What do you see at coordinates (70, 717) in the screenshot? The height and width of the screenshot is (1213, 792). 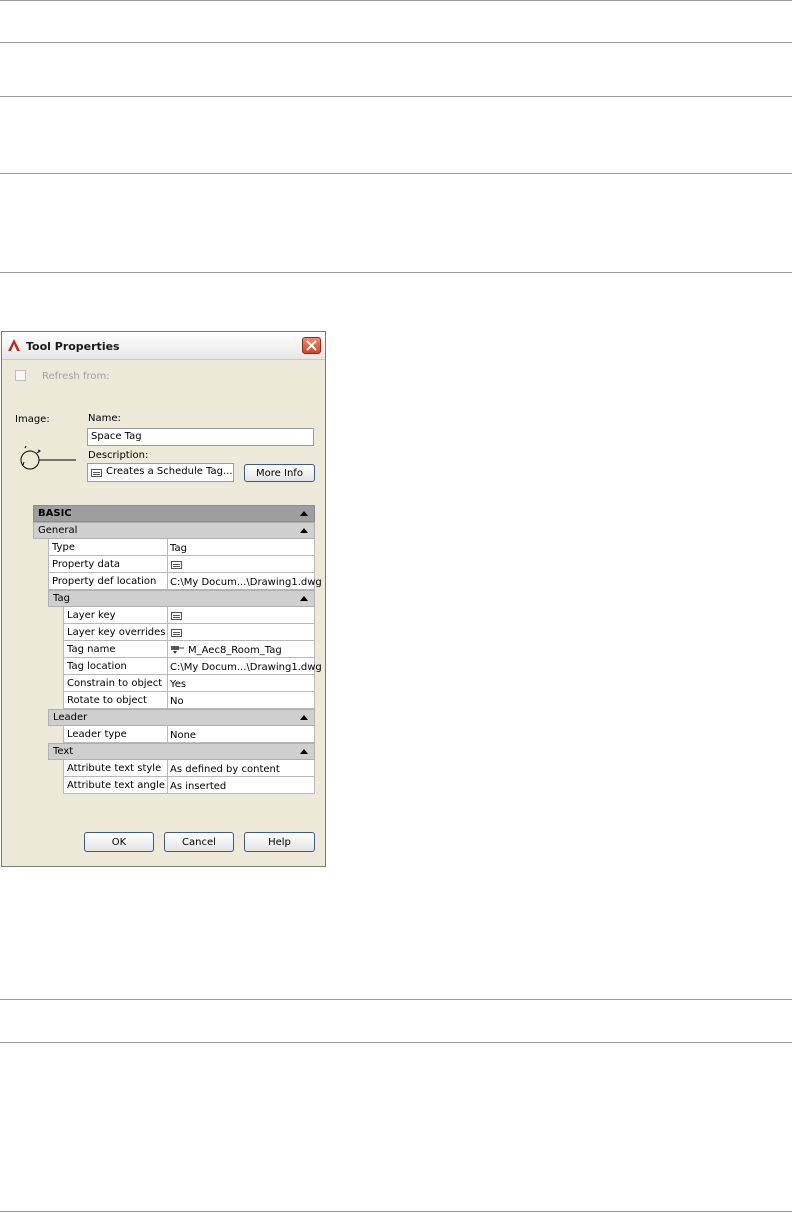 I see `group-leader-label: Leader` at bounding box center [70, 717].